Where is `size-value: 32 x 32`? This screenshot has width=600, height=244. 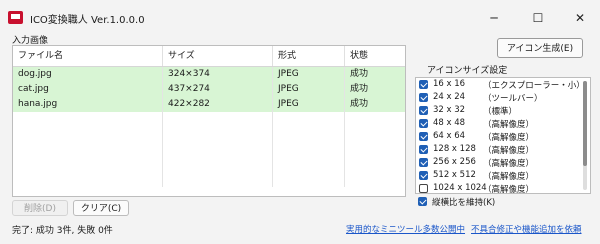 size-value: 32 x 32 is located at coordinates (449, 110).